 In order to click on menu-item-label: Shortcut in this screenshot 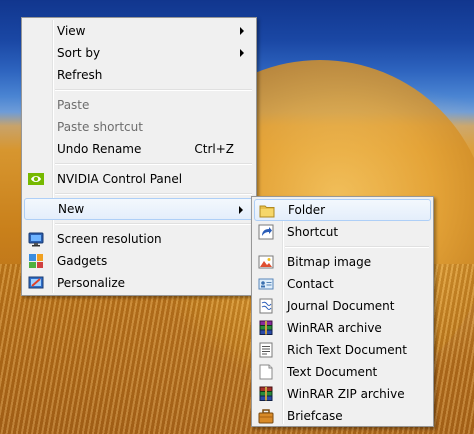, I will do `click(313, 232)`.